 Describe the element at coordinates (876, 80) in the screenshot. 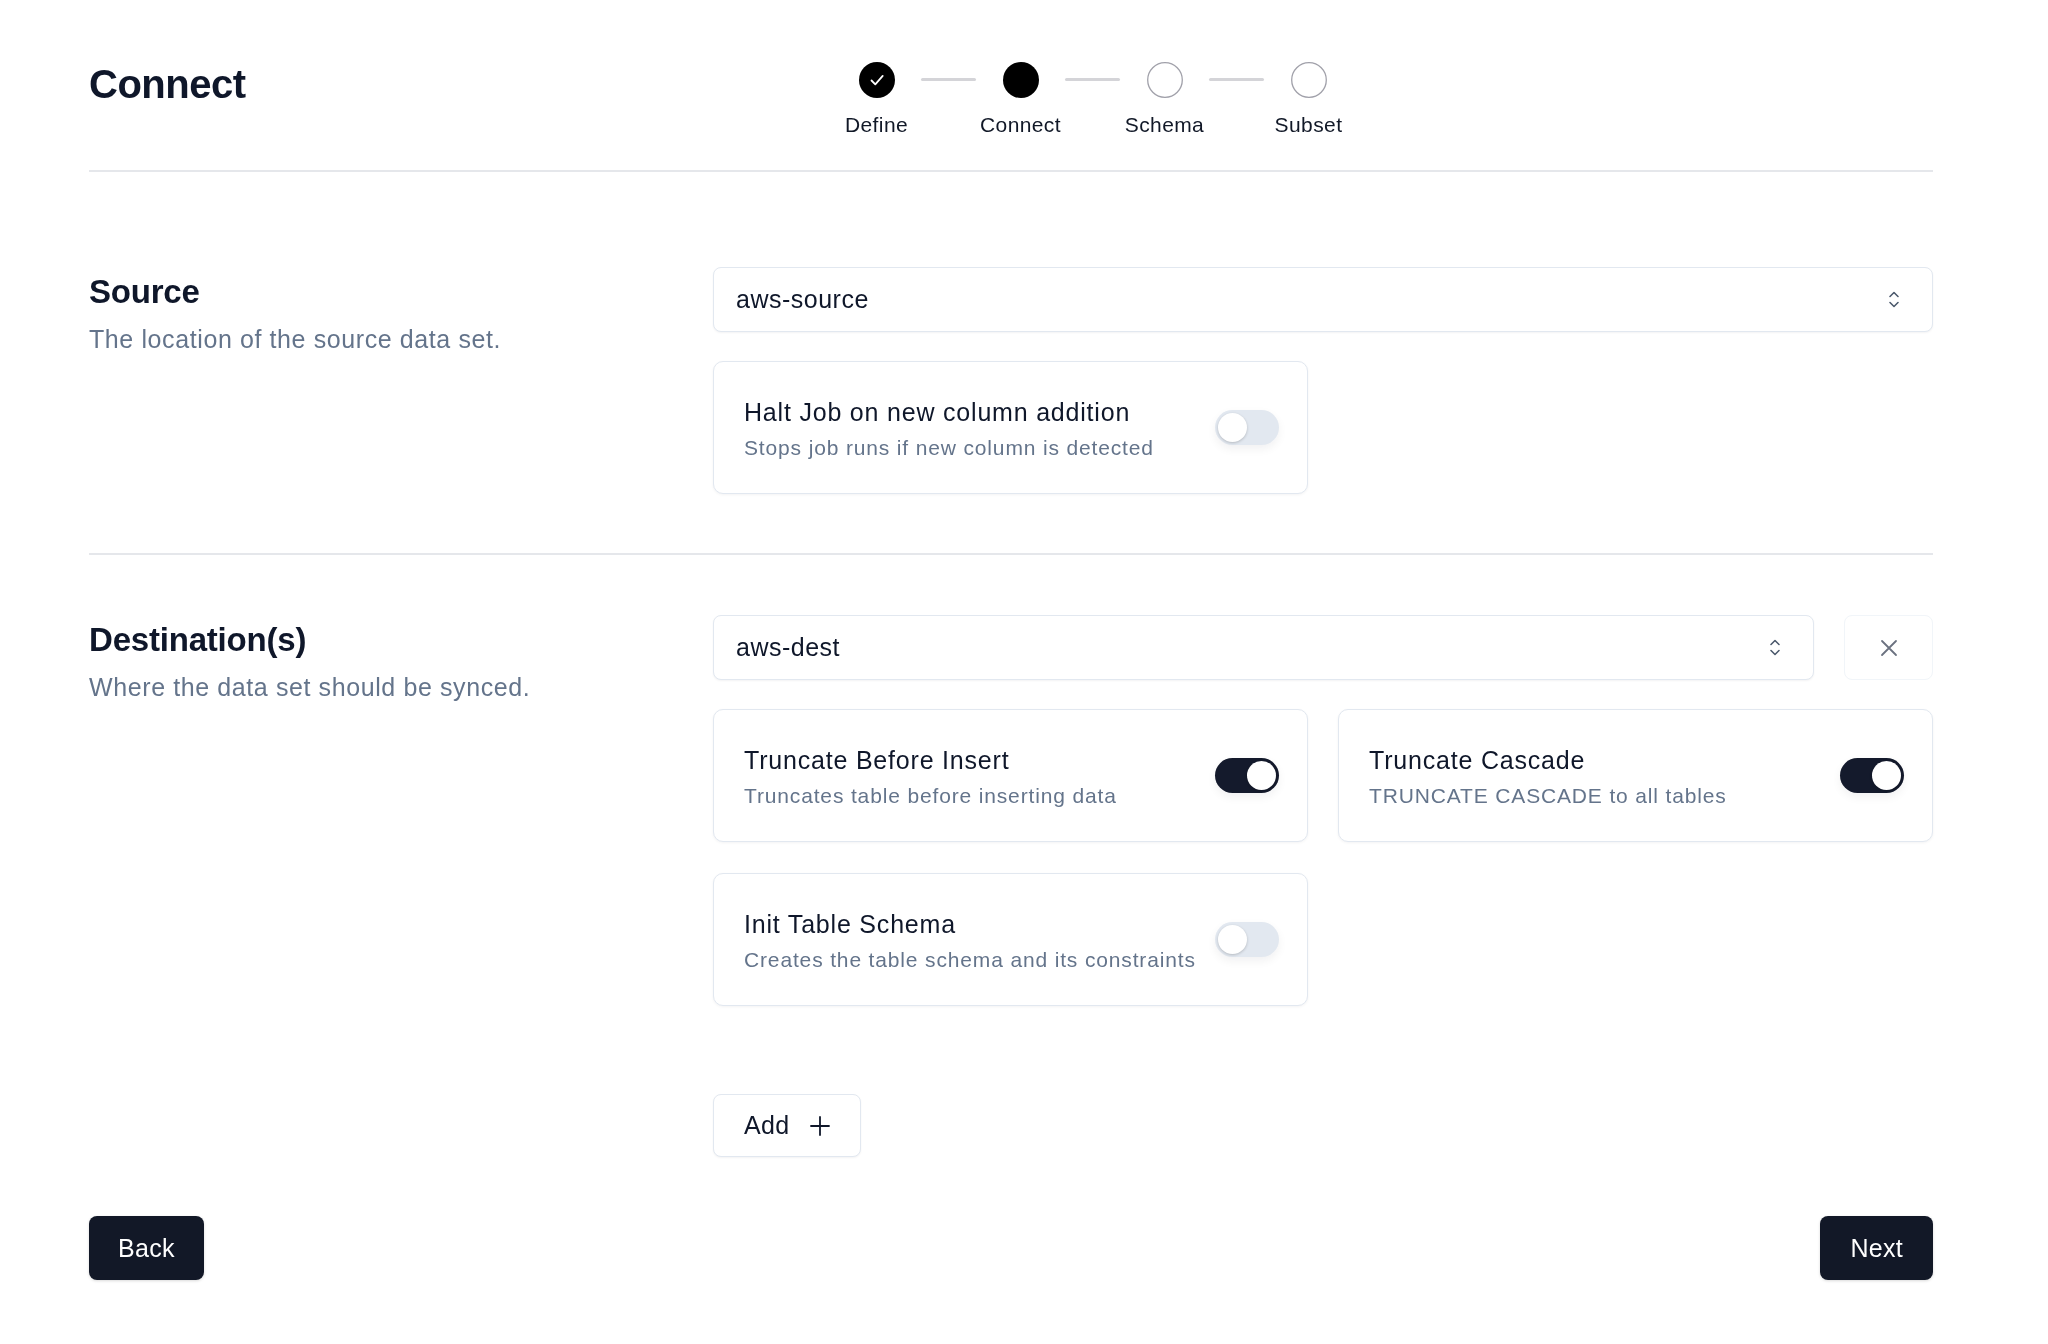

I see `step-check-icon` at that location.